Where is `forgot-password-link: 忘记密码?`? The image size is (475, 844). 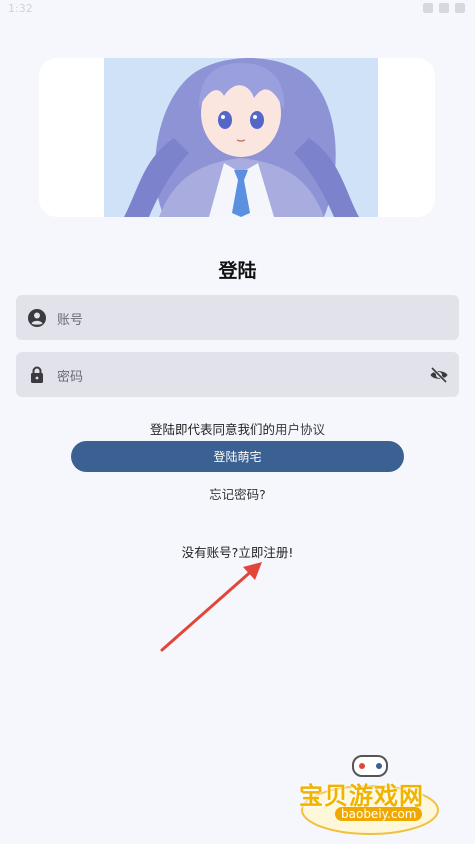
forgot-password-link: 忘记密码? is located at coordinates (237, 494).